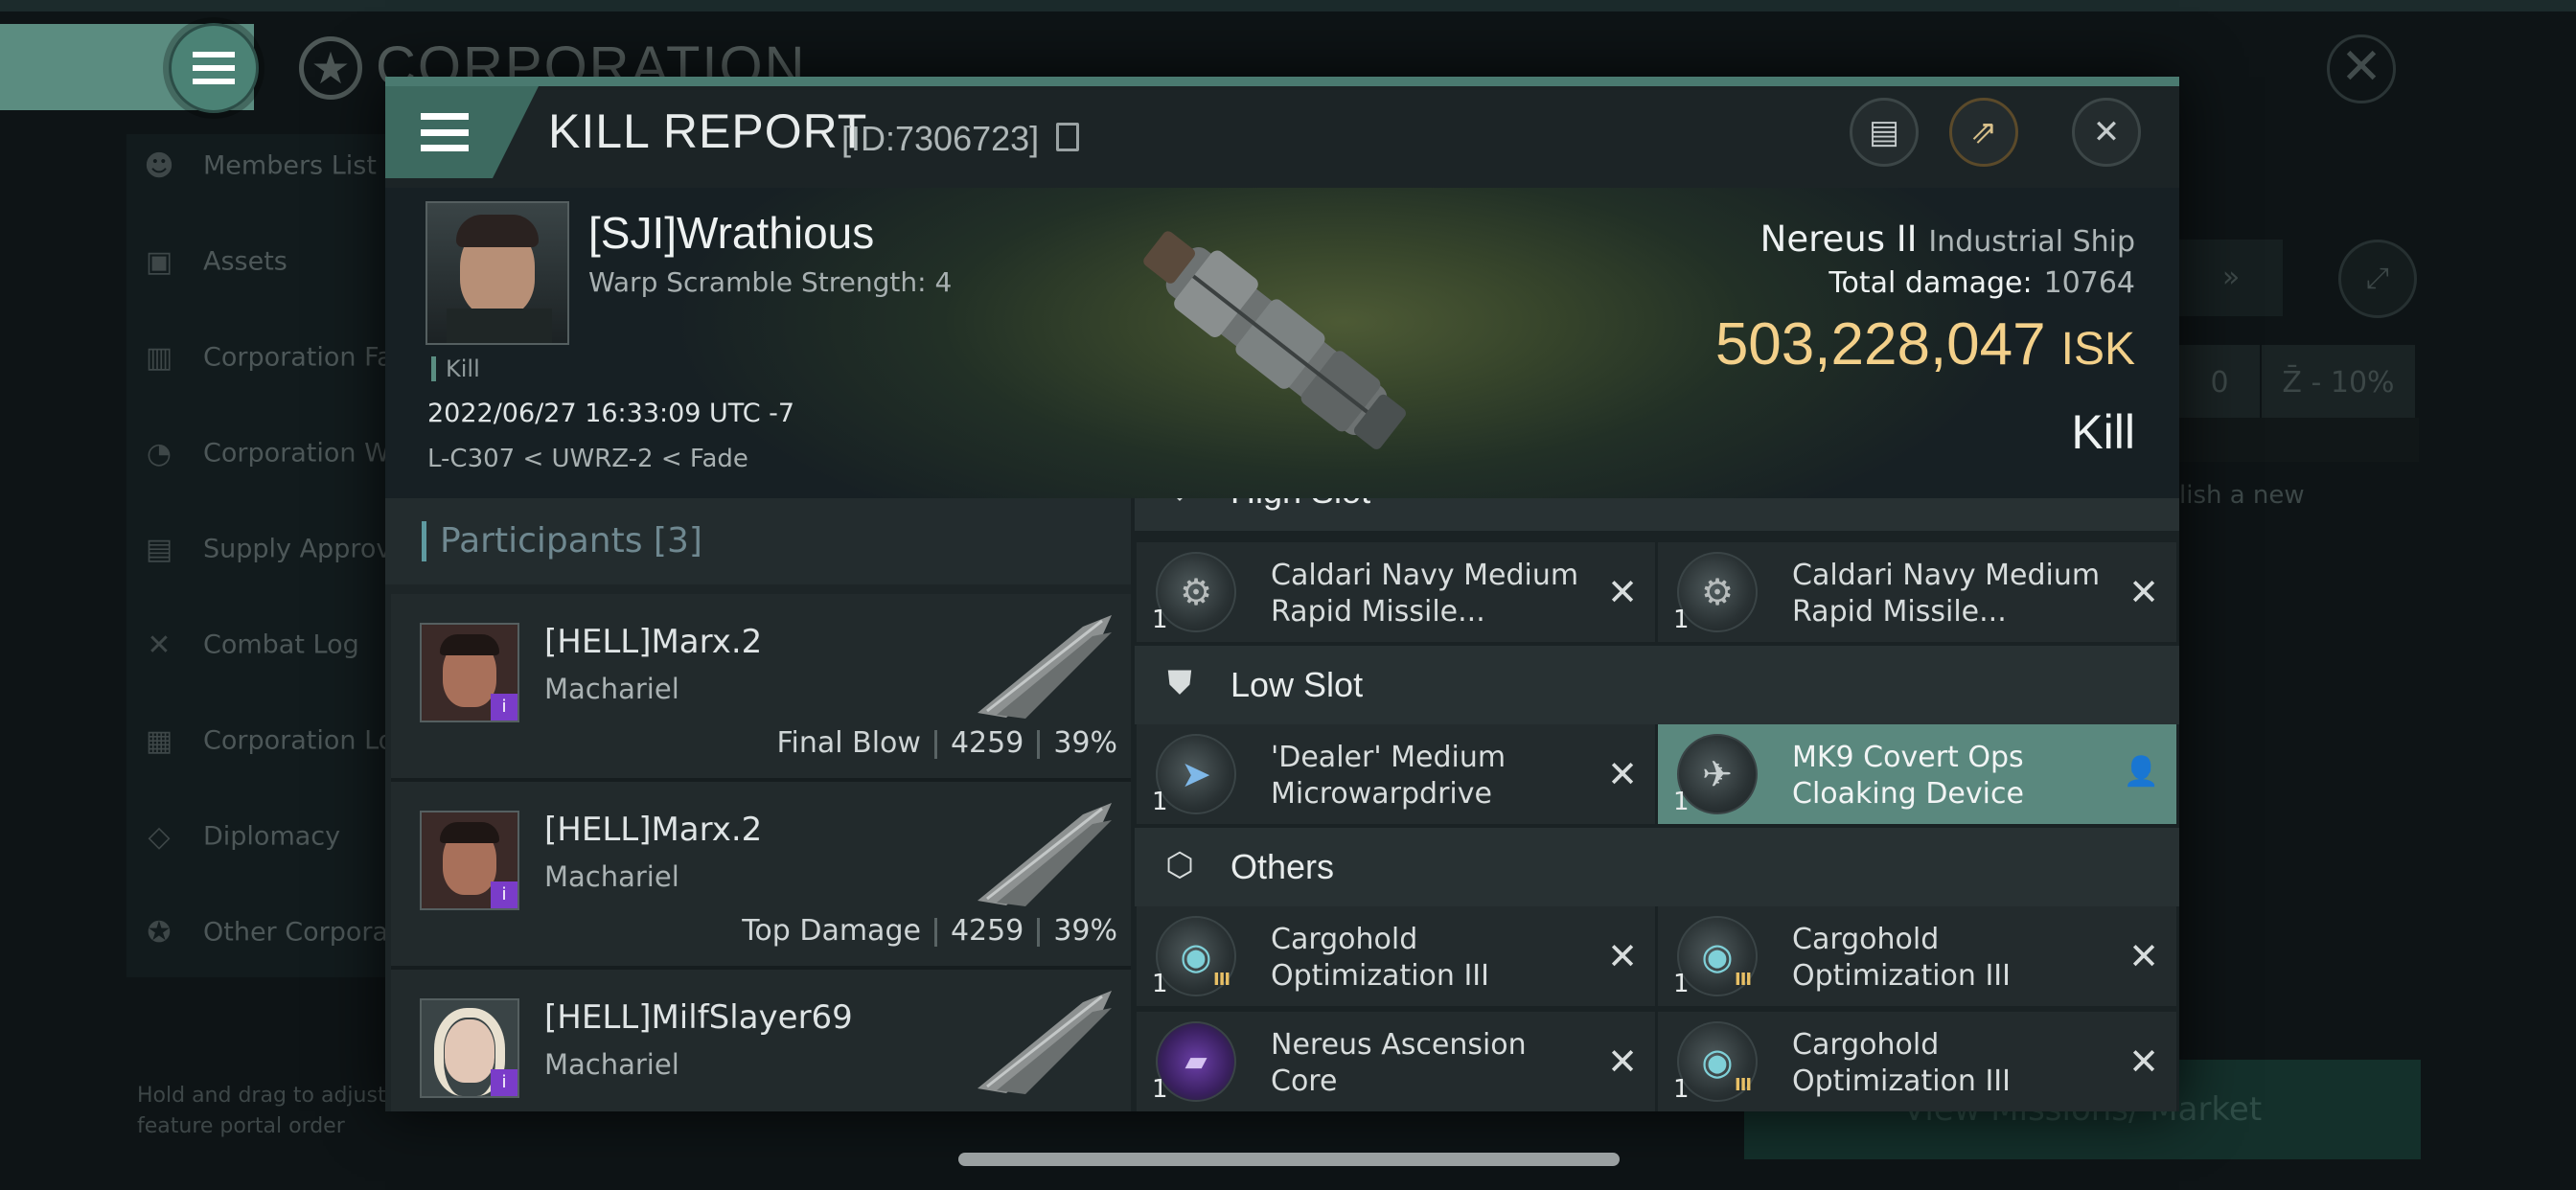  What do you see at coordinates (241, 849) in the screenshot?
I see `sidebar-item-diplomacy: ◇ Diplomacy` at bounding box center [241, 849].